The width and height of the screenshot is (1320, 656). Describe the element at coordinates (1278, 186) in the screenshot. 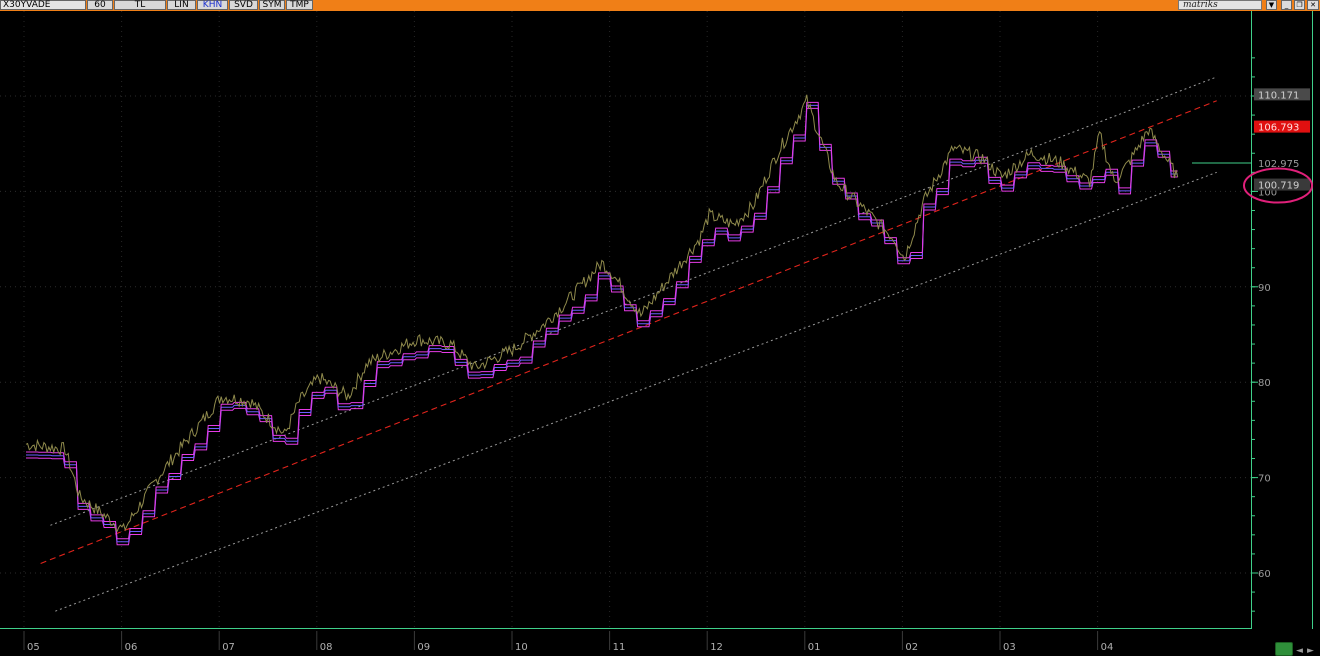

I see `price-label-text: 100.719` at that location.